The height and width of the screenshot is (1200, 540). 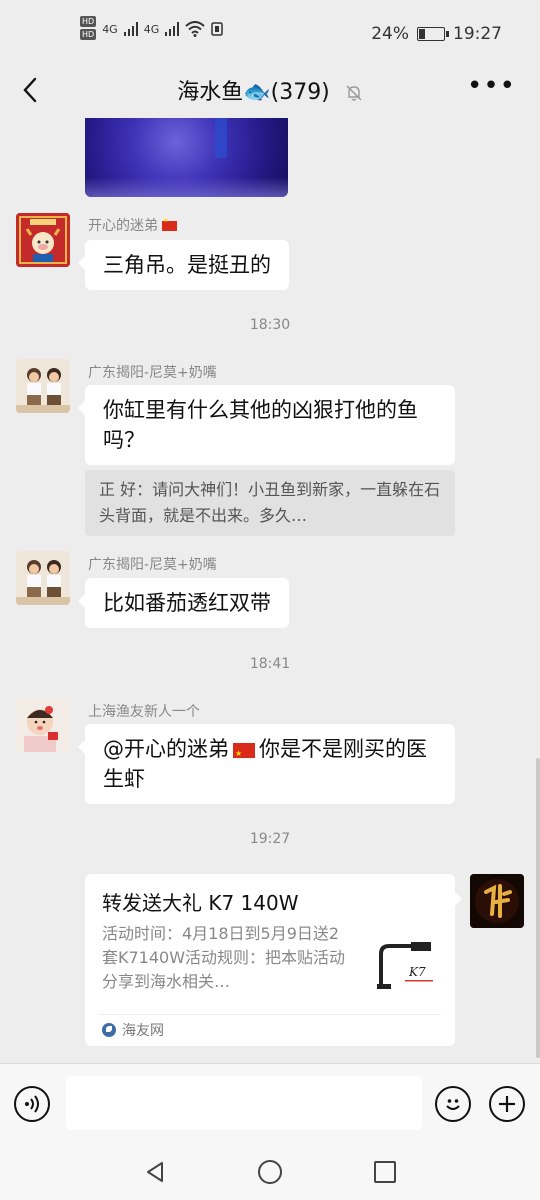 What do you see at coordinates (270, 325) in the screenshot?
I see `timestamp: 18:30` at bounding box center [270, 325].